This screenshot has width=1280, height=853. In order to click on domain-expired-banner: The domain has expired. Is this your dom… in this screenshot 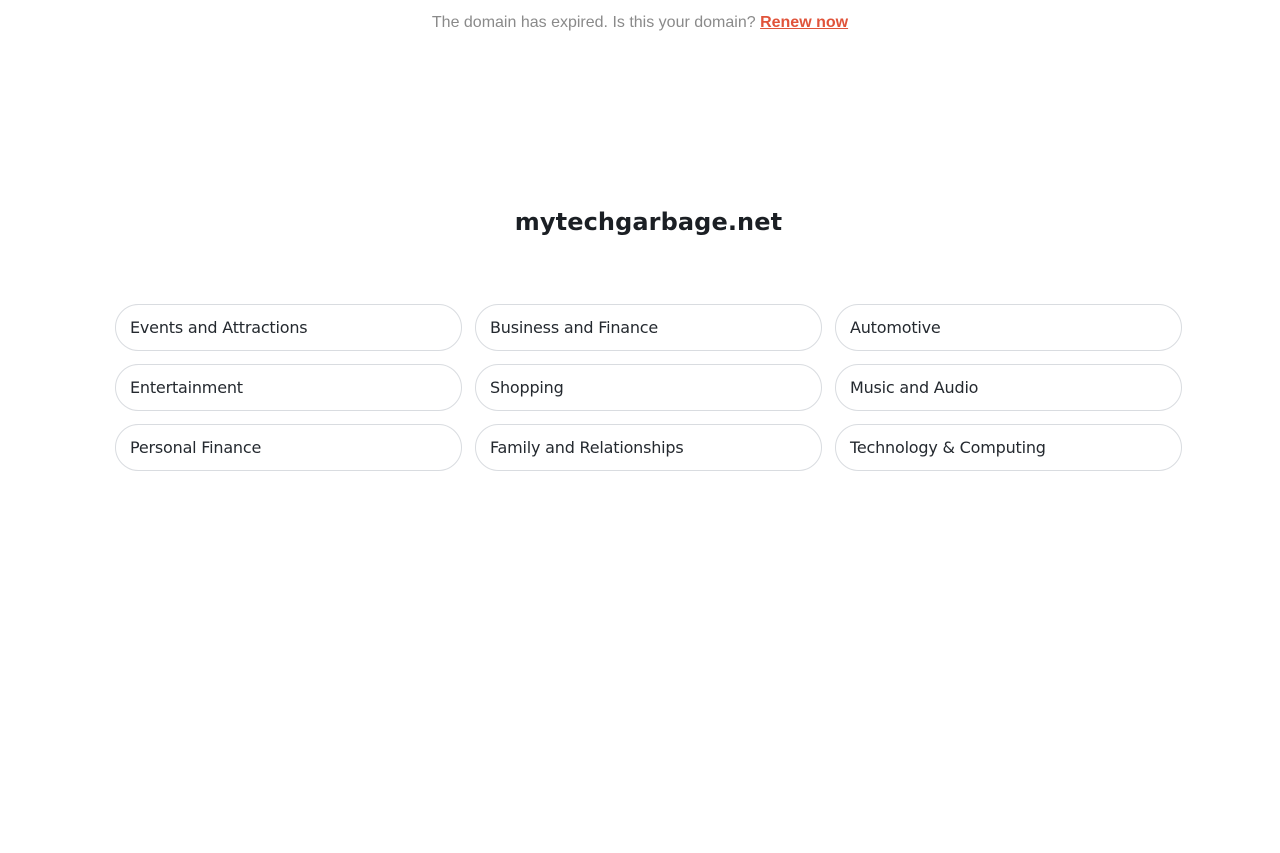, I will do `click(640, 23)`.